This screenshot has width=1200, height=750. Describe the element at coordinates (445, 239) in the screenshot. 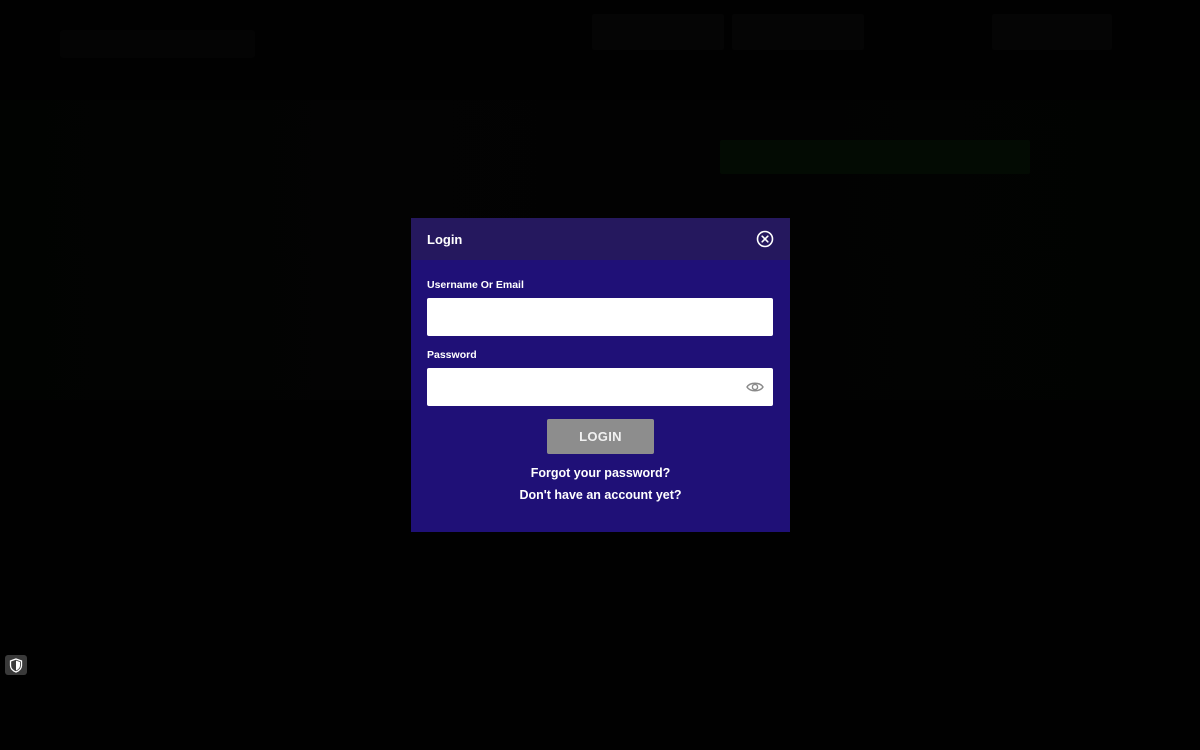

I see `modal-title: Login` at that location.